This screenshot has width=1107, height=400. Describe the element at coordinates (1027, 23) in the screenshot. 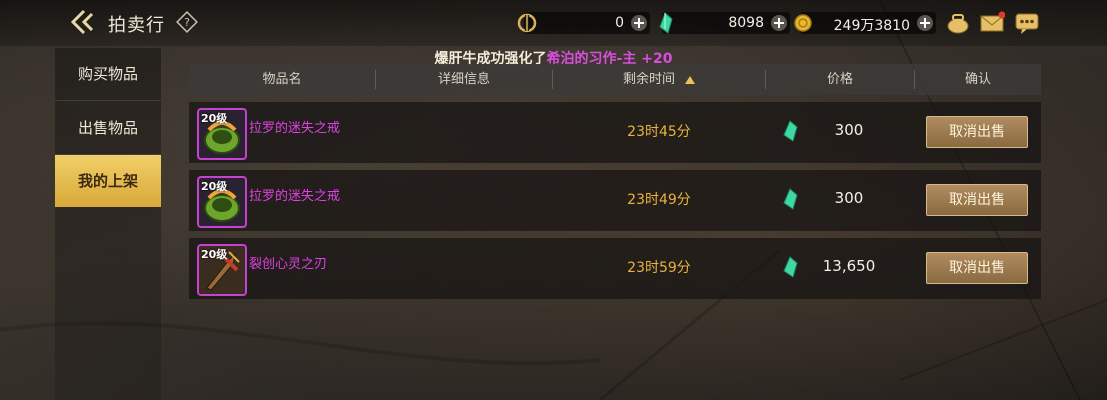

I see `chat-icon` at that location.